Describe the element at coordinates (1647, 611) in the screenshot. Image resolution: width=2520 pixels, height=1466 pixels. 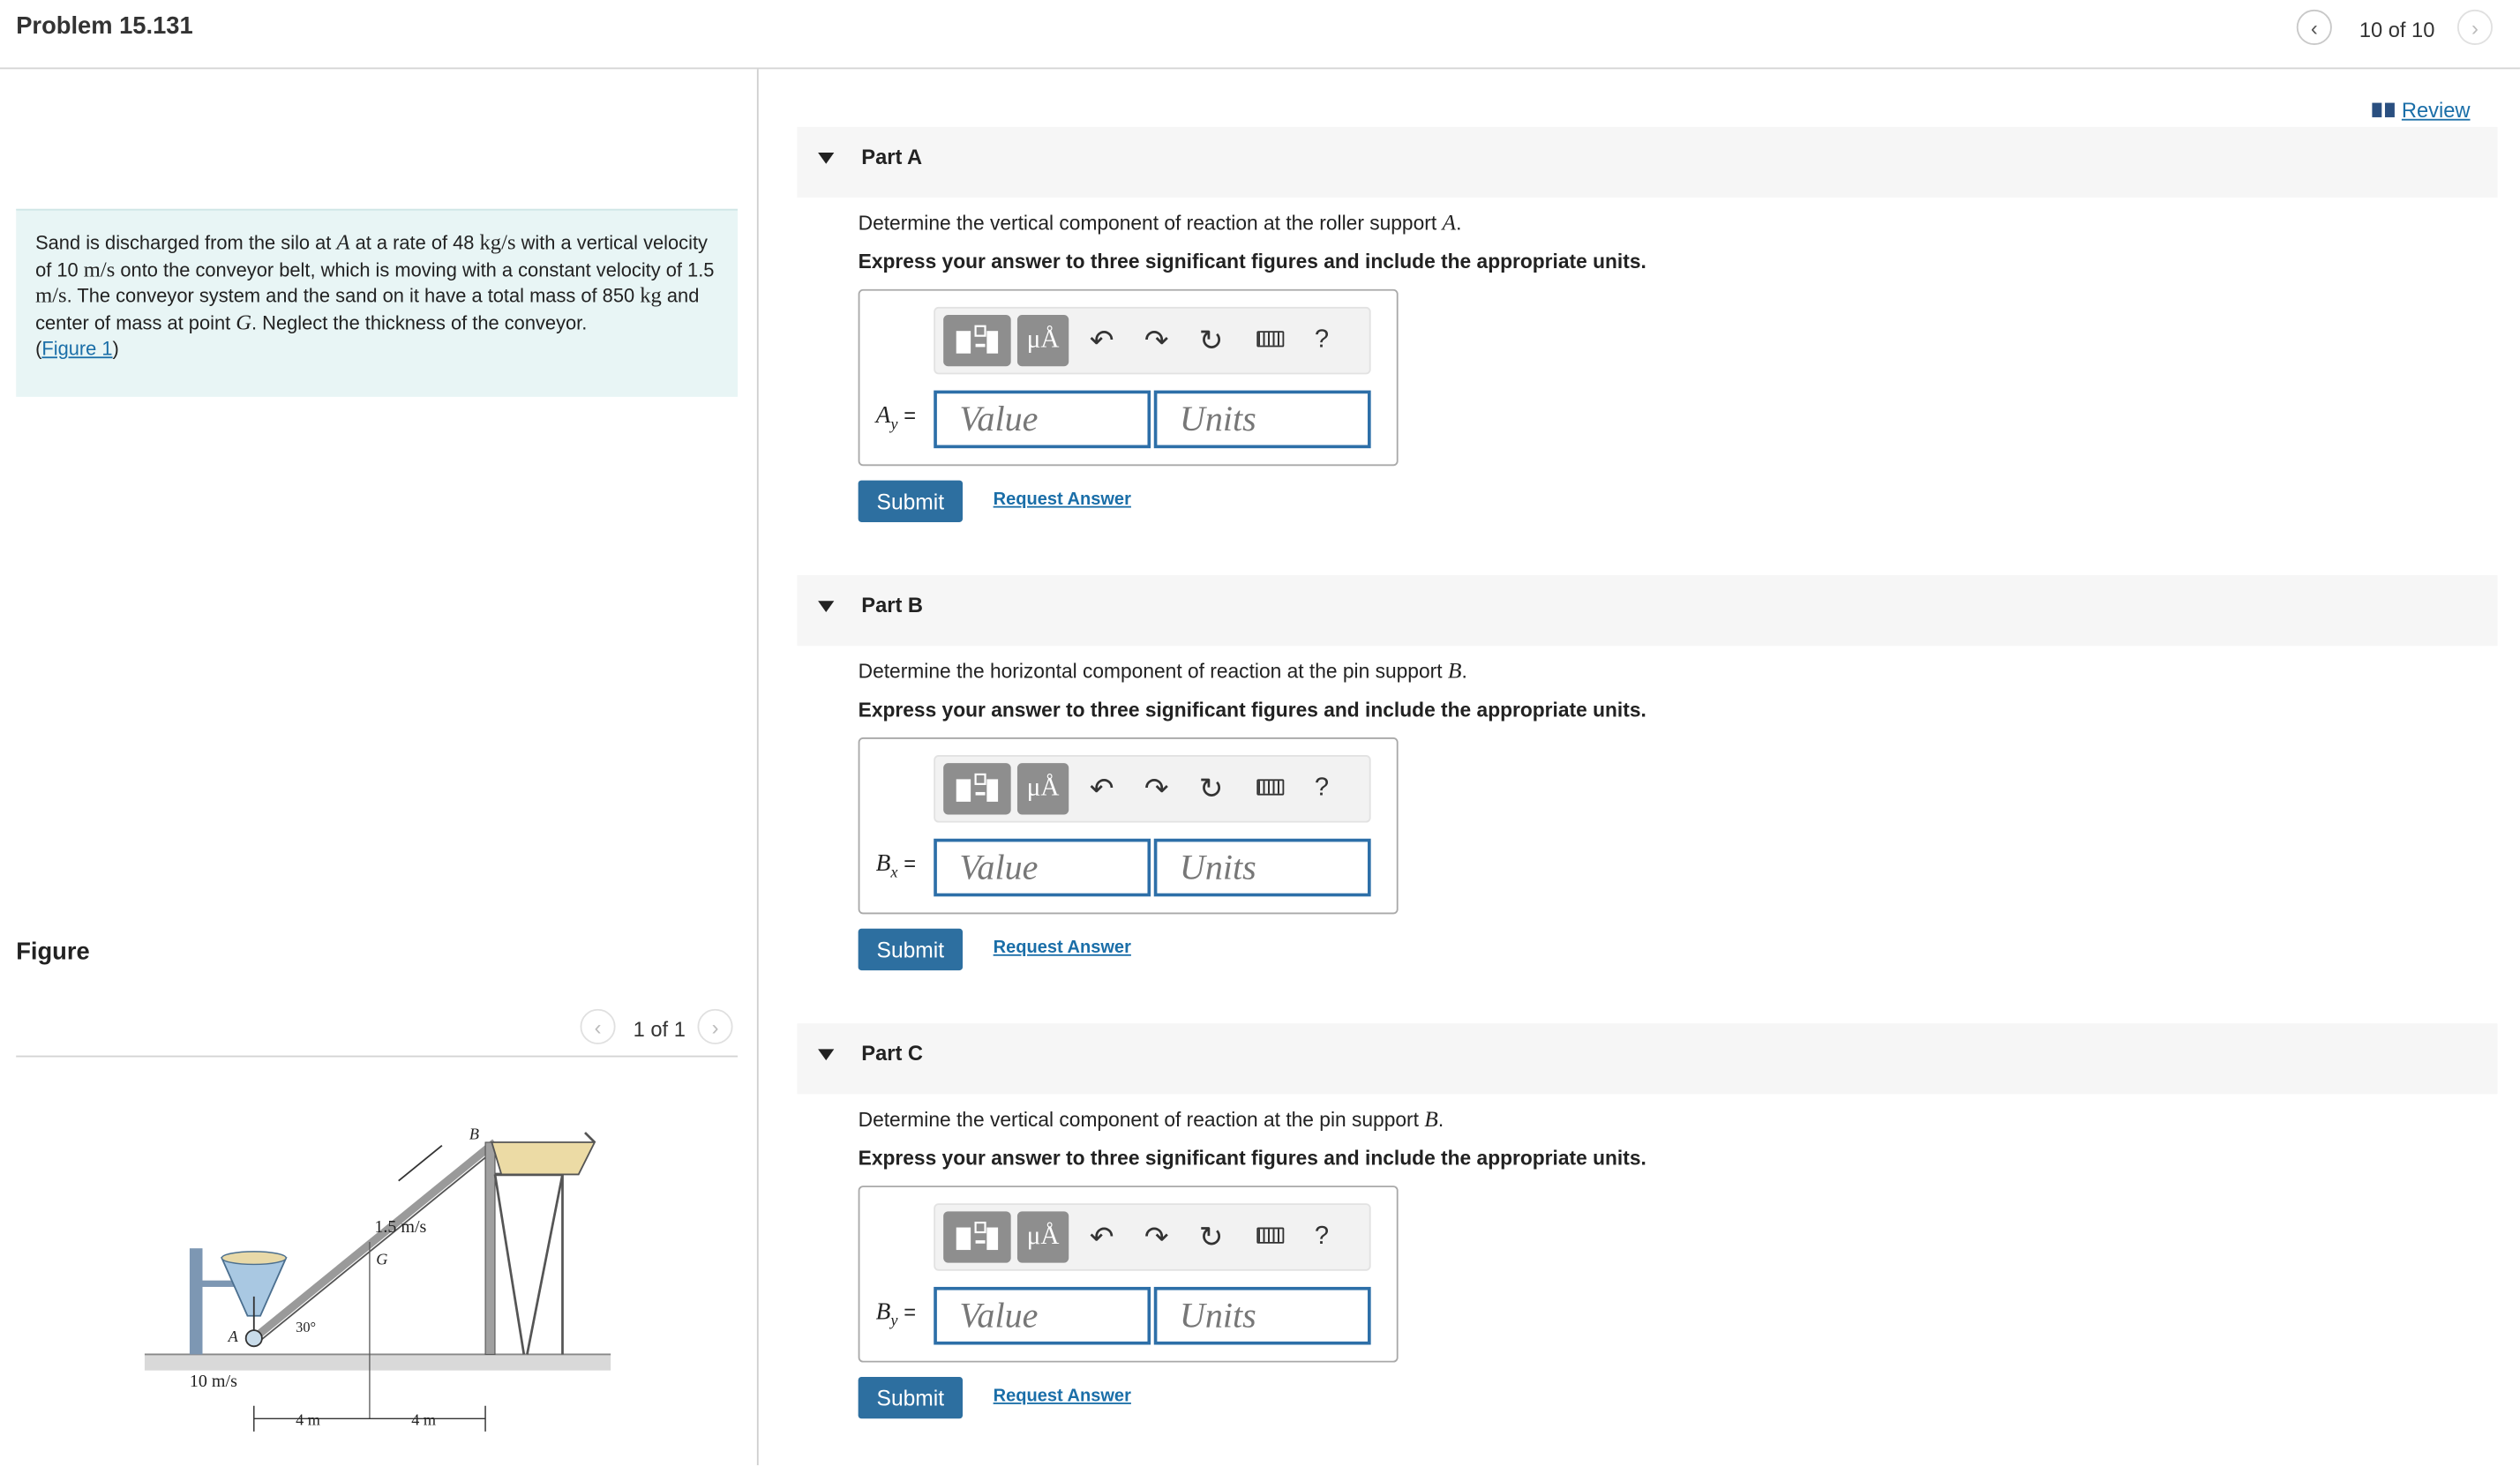
I see `part-b-header: Part B` at that location.